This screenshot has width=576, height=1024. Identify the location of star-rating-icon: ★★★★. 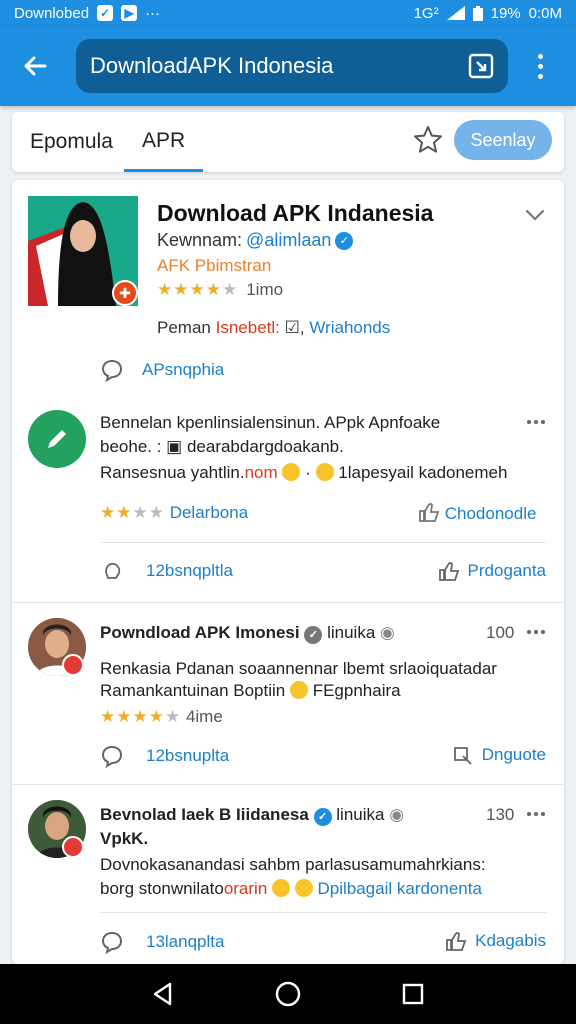
(132, 512).